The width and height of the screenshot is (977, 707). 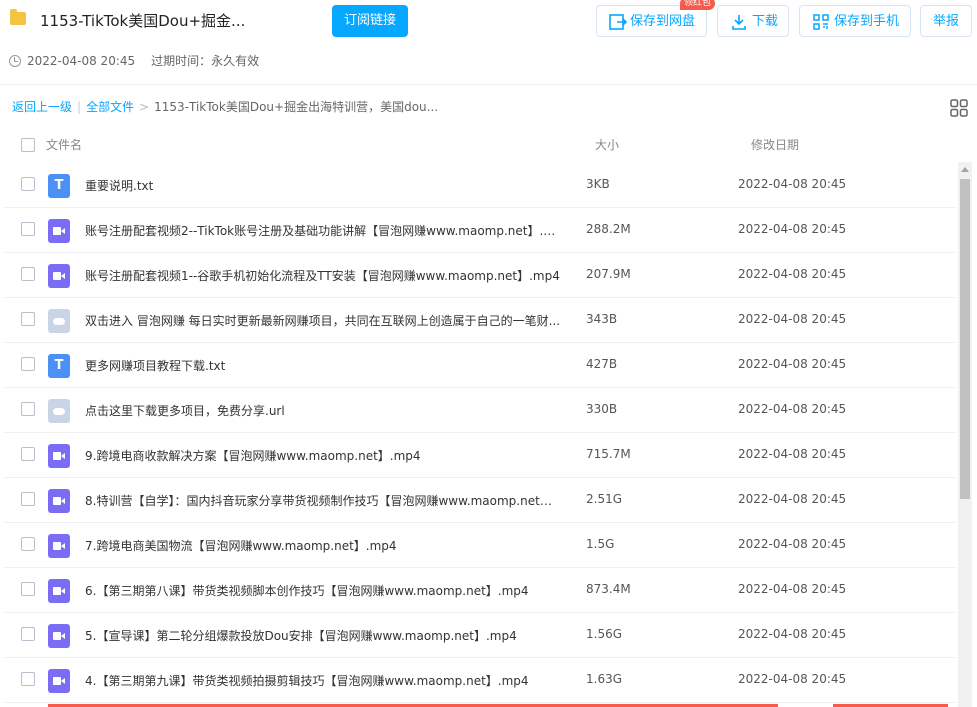 I want to click on save-disk-icon, so click(x=618, y=22).